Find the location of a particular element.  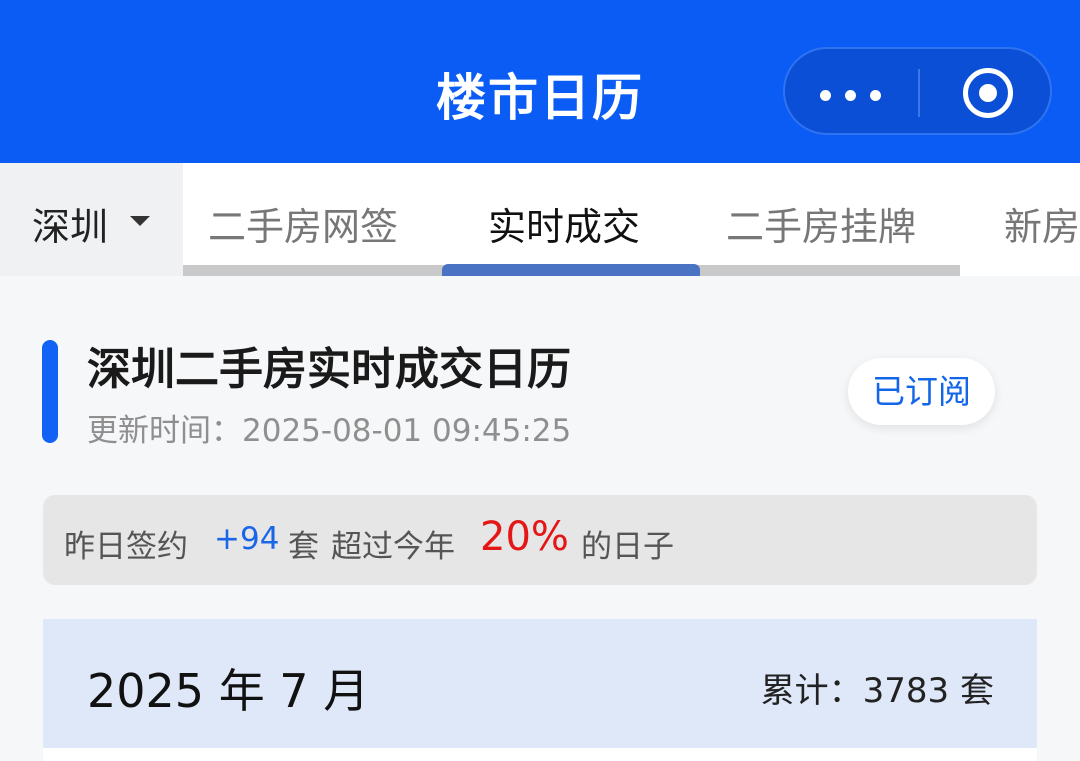

page-title: 深圳二手房实时成交日历 is located at coordinates (329, 369).